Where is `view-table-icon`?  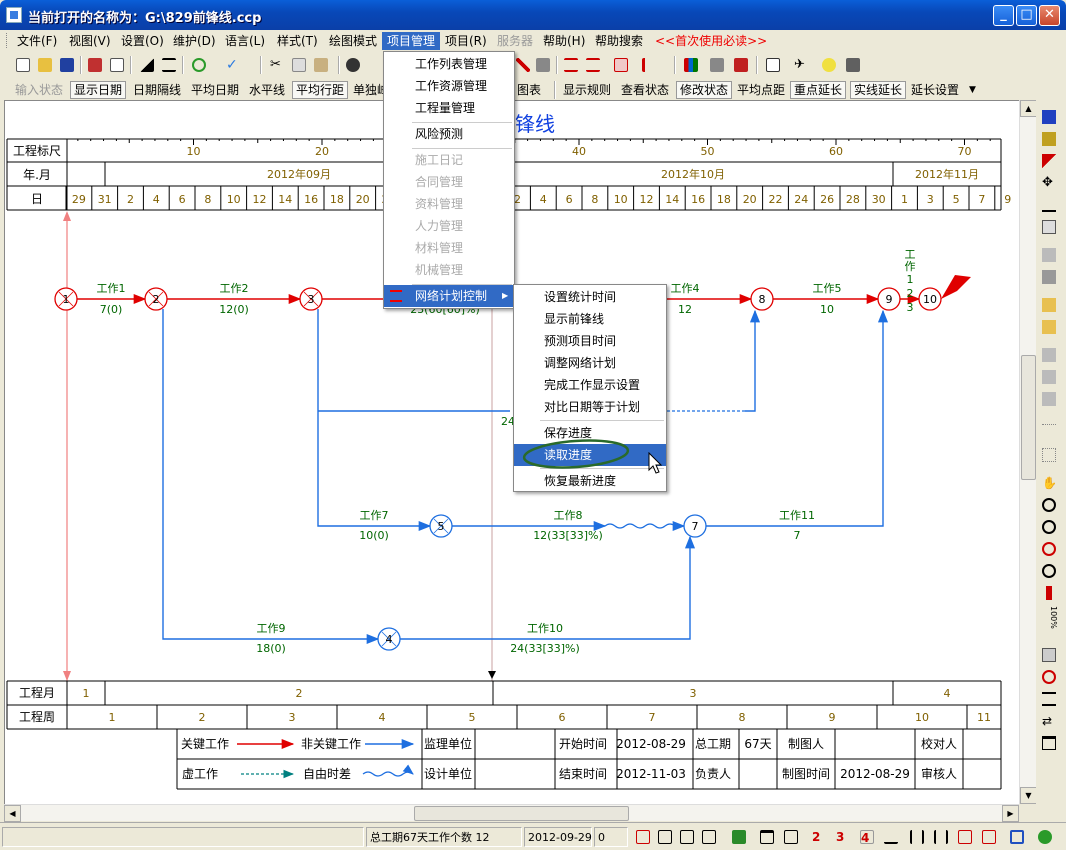 view-table-icon is located at coordinates (665, 837).